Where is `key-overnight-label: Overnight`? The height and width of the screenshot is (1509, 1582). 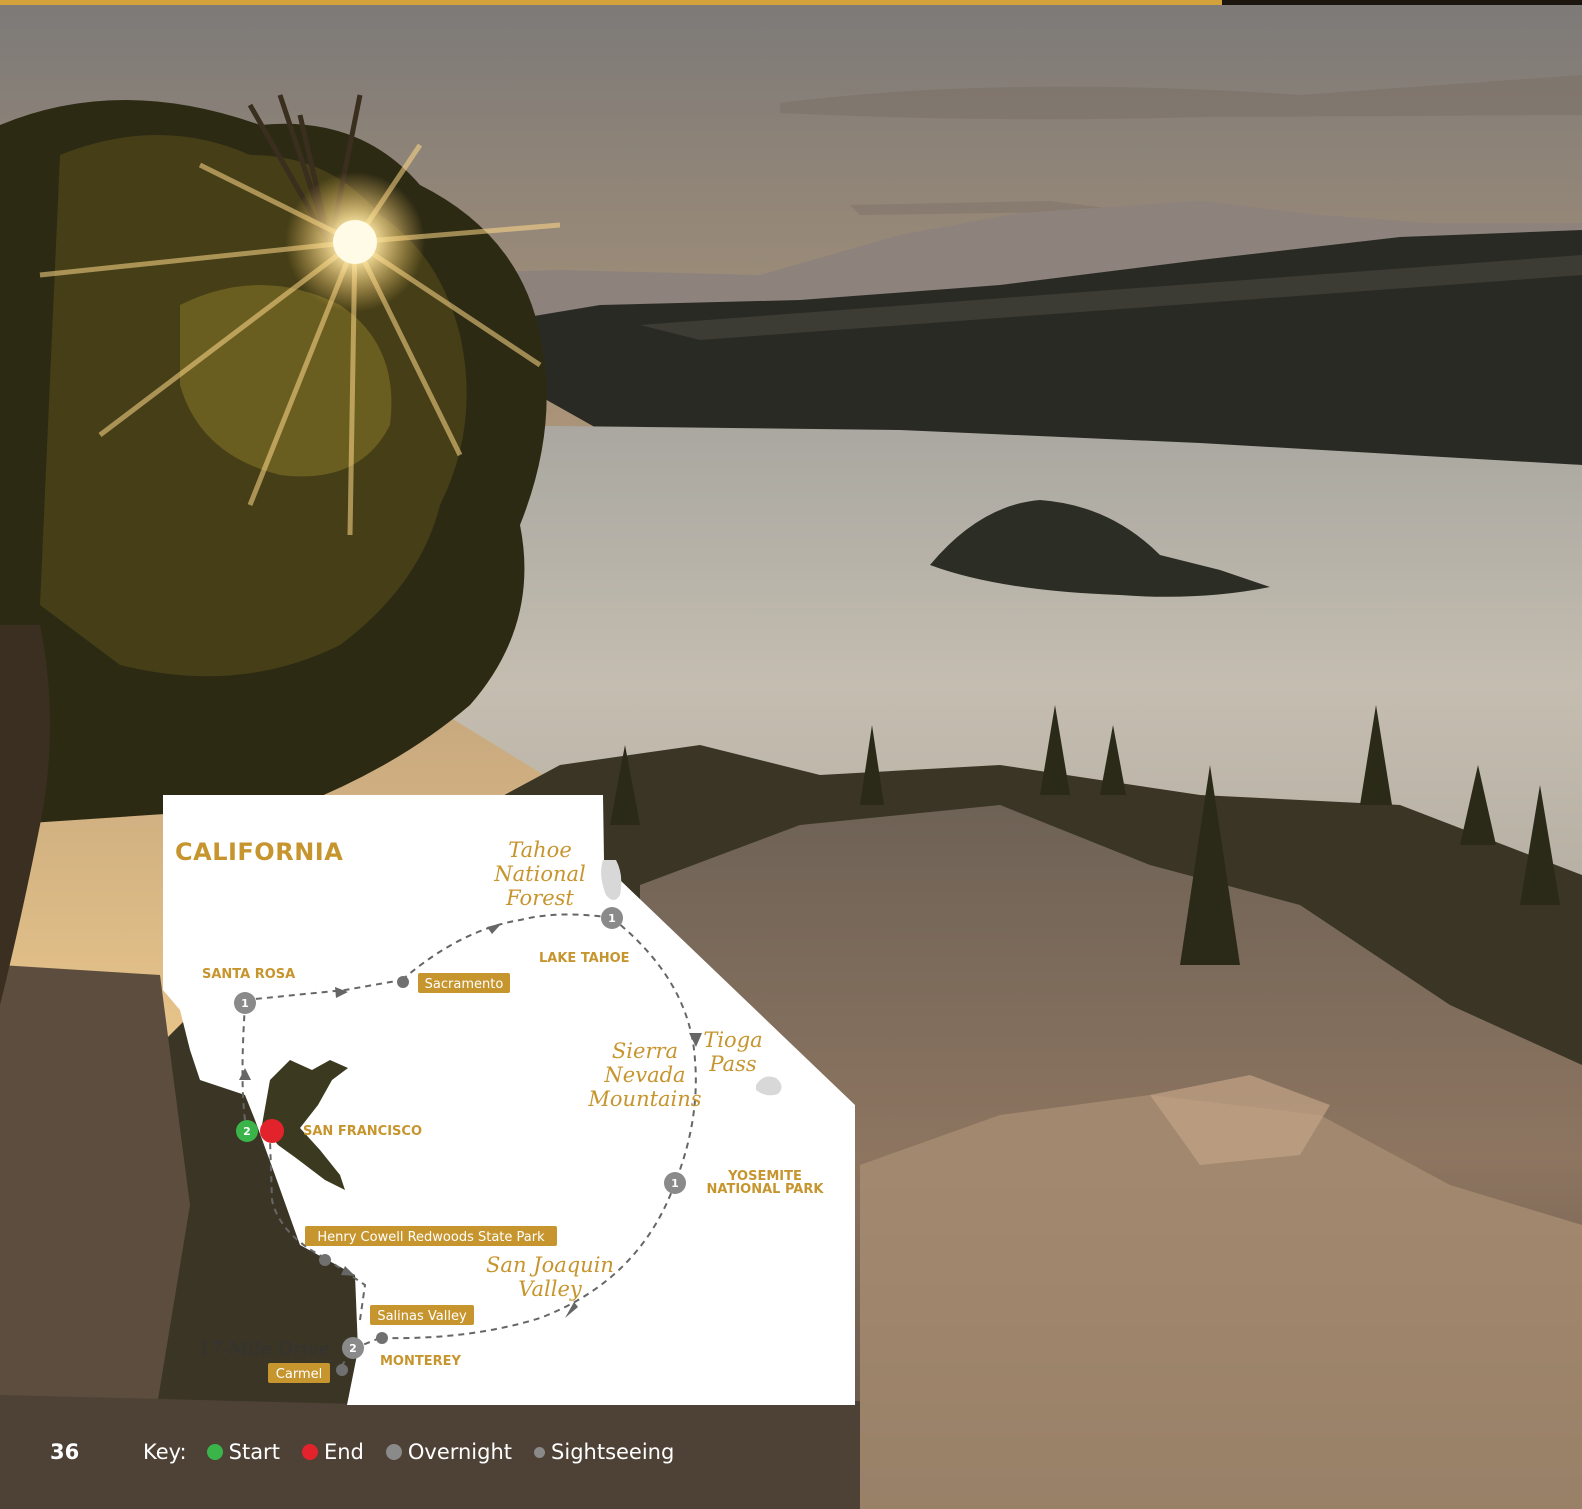
key-overnight-label: Overnight is located at coordinates (460, 1452).